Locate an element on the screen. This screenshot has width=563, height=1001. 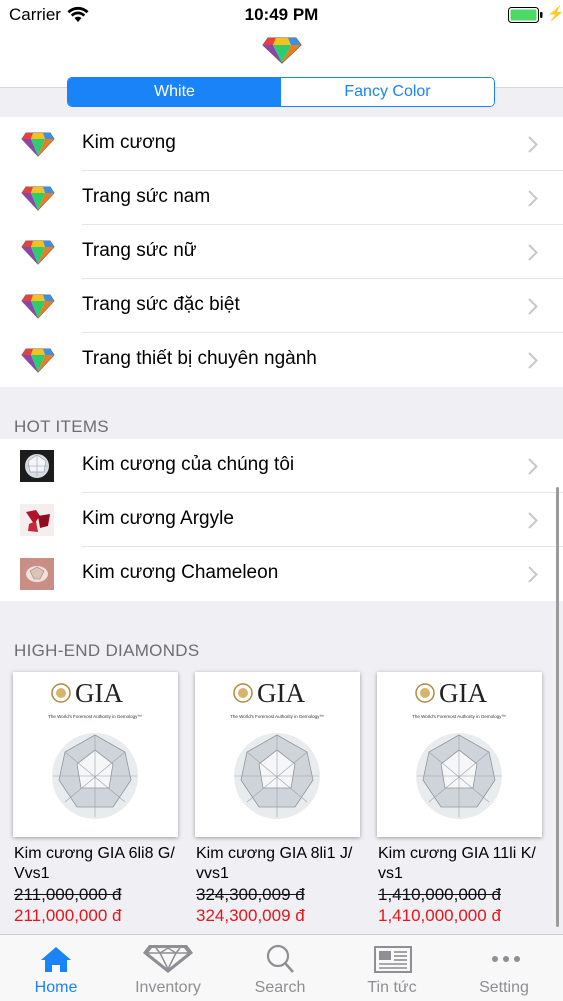
tab-setting: Setting is located at coordinates (504, 968).